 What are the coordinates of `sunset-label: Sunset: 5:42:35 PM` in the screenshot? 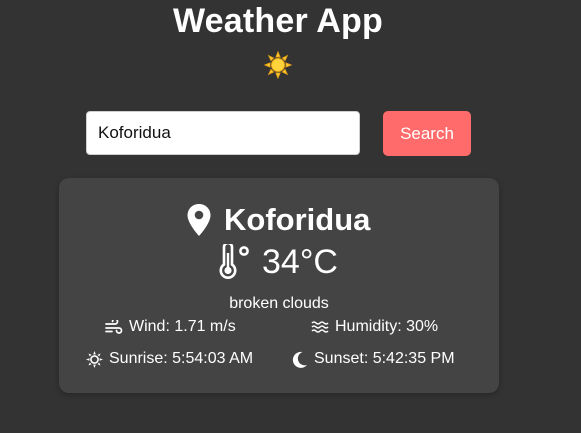 It's located at (384, 358).